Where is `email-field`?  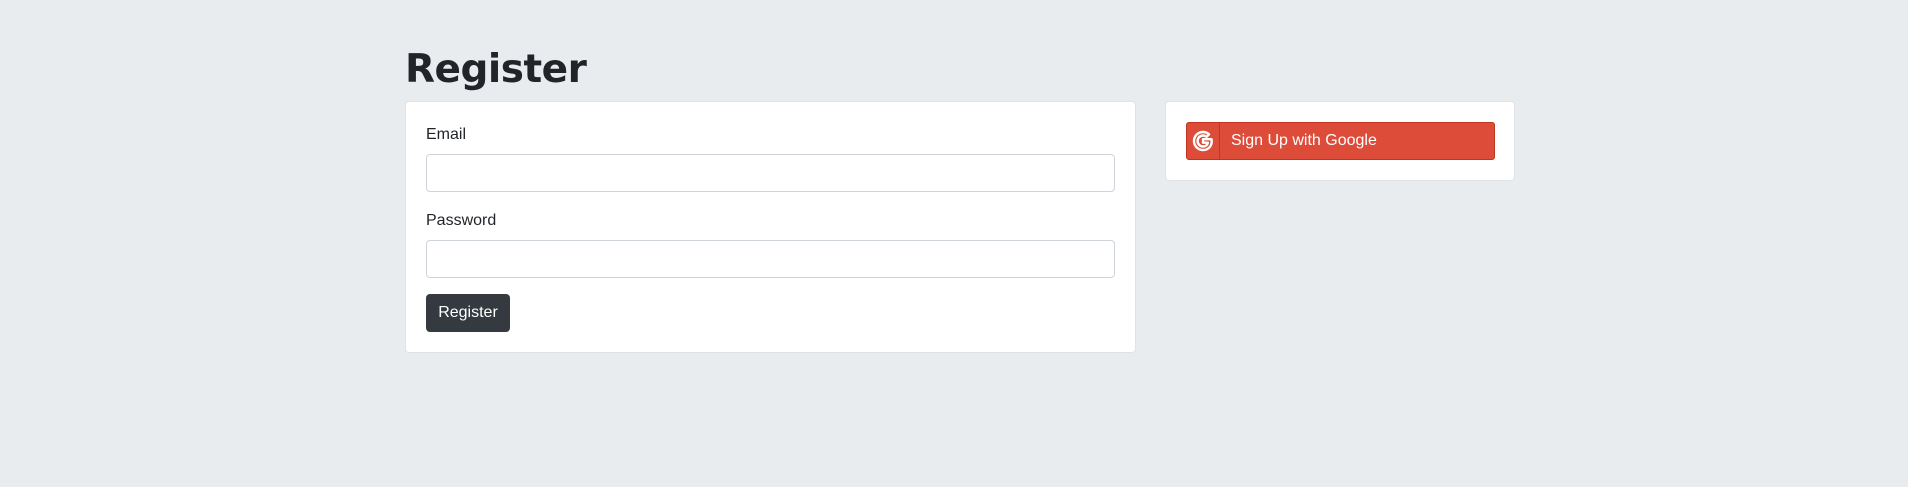
email-field is located at coordinates (770, 173).